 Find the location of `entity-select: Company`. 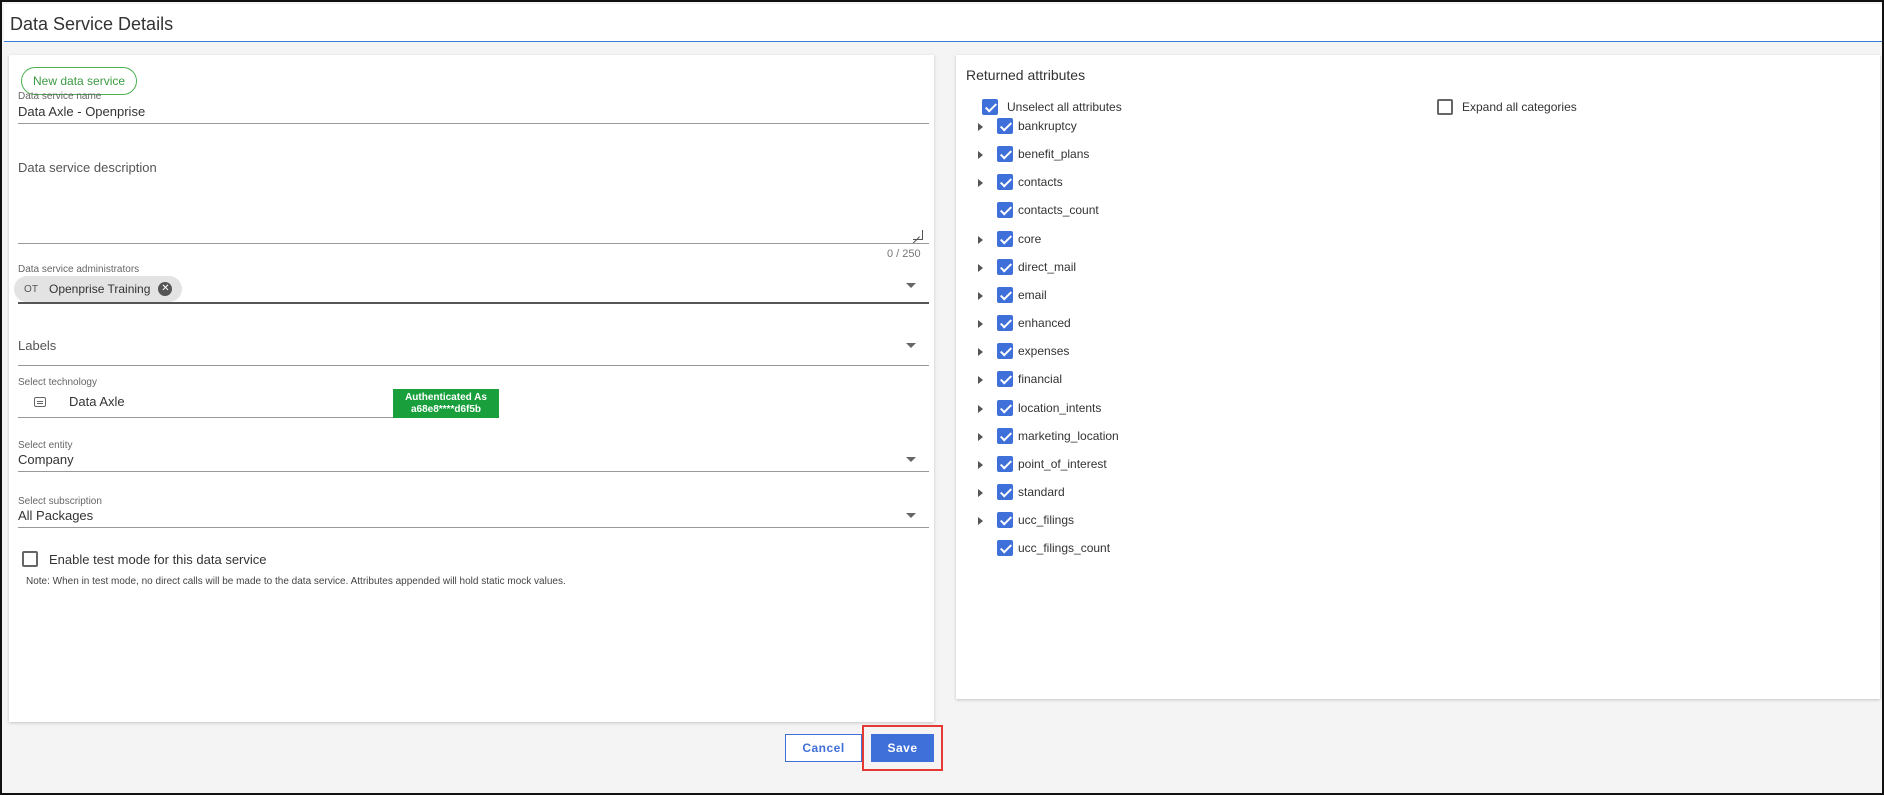

entity-select: Company is located at coordinates (46, 459).